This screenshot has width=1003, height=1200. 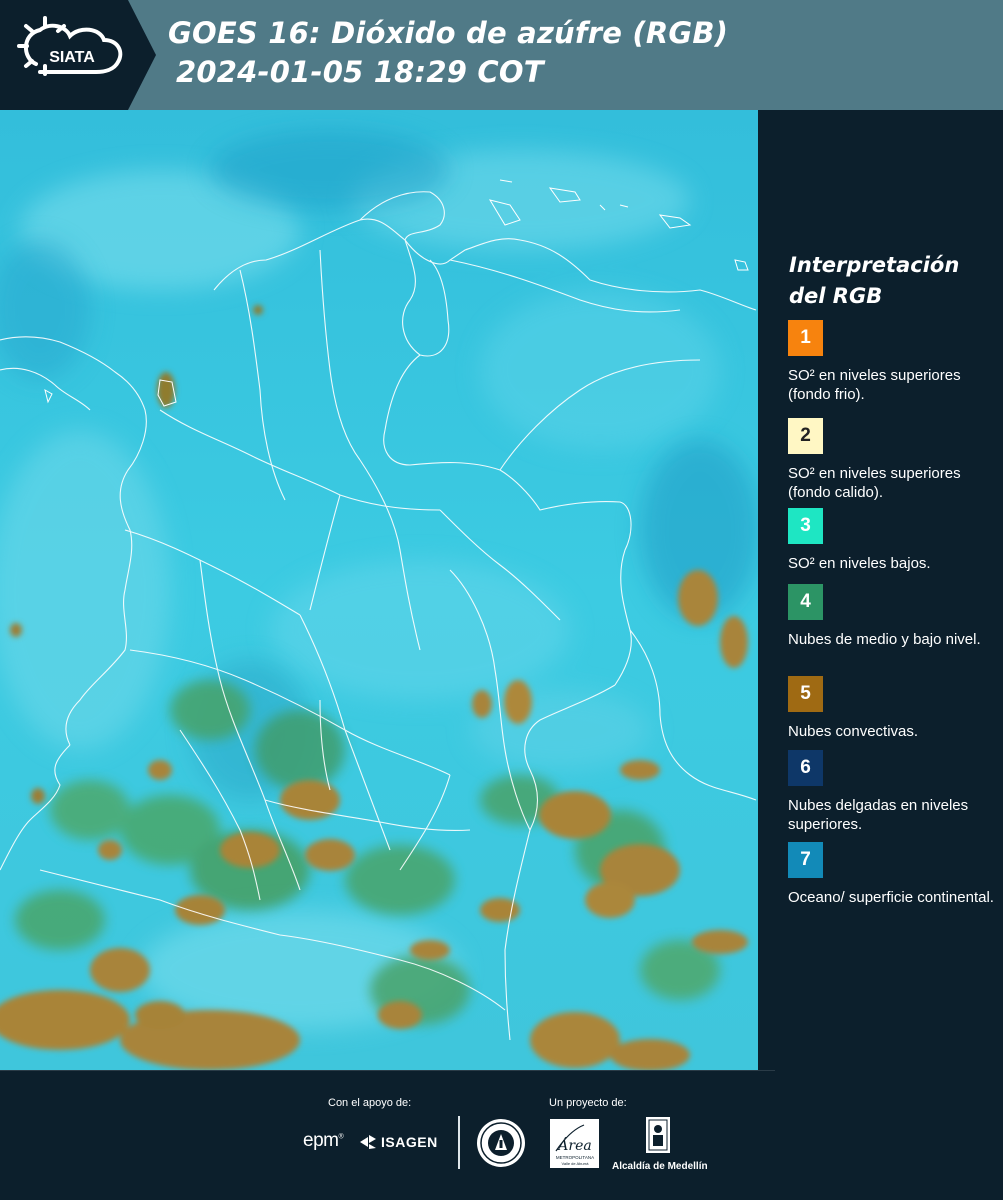 I want to click on alcaldia-shield-icon, so click(x=658, y=1135).